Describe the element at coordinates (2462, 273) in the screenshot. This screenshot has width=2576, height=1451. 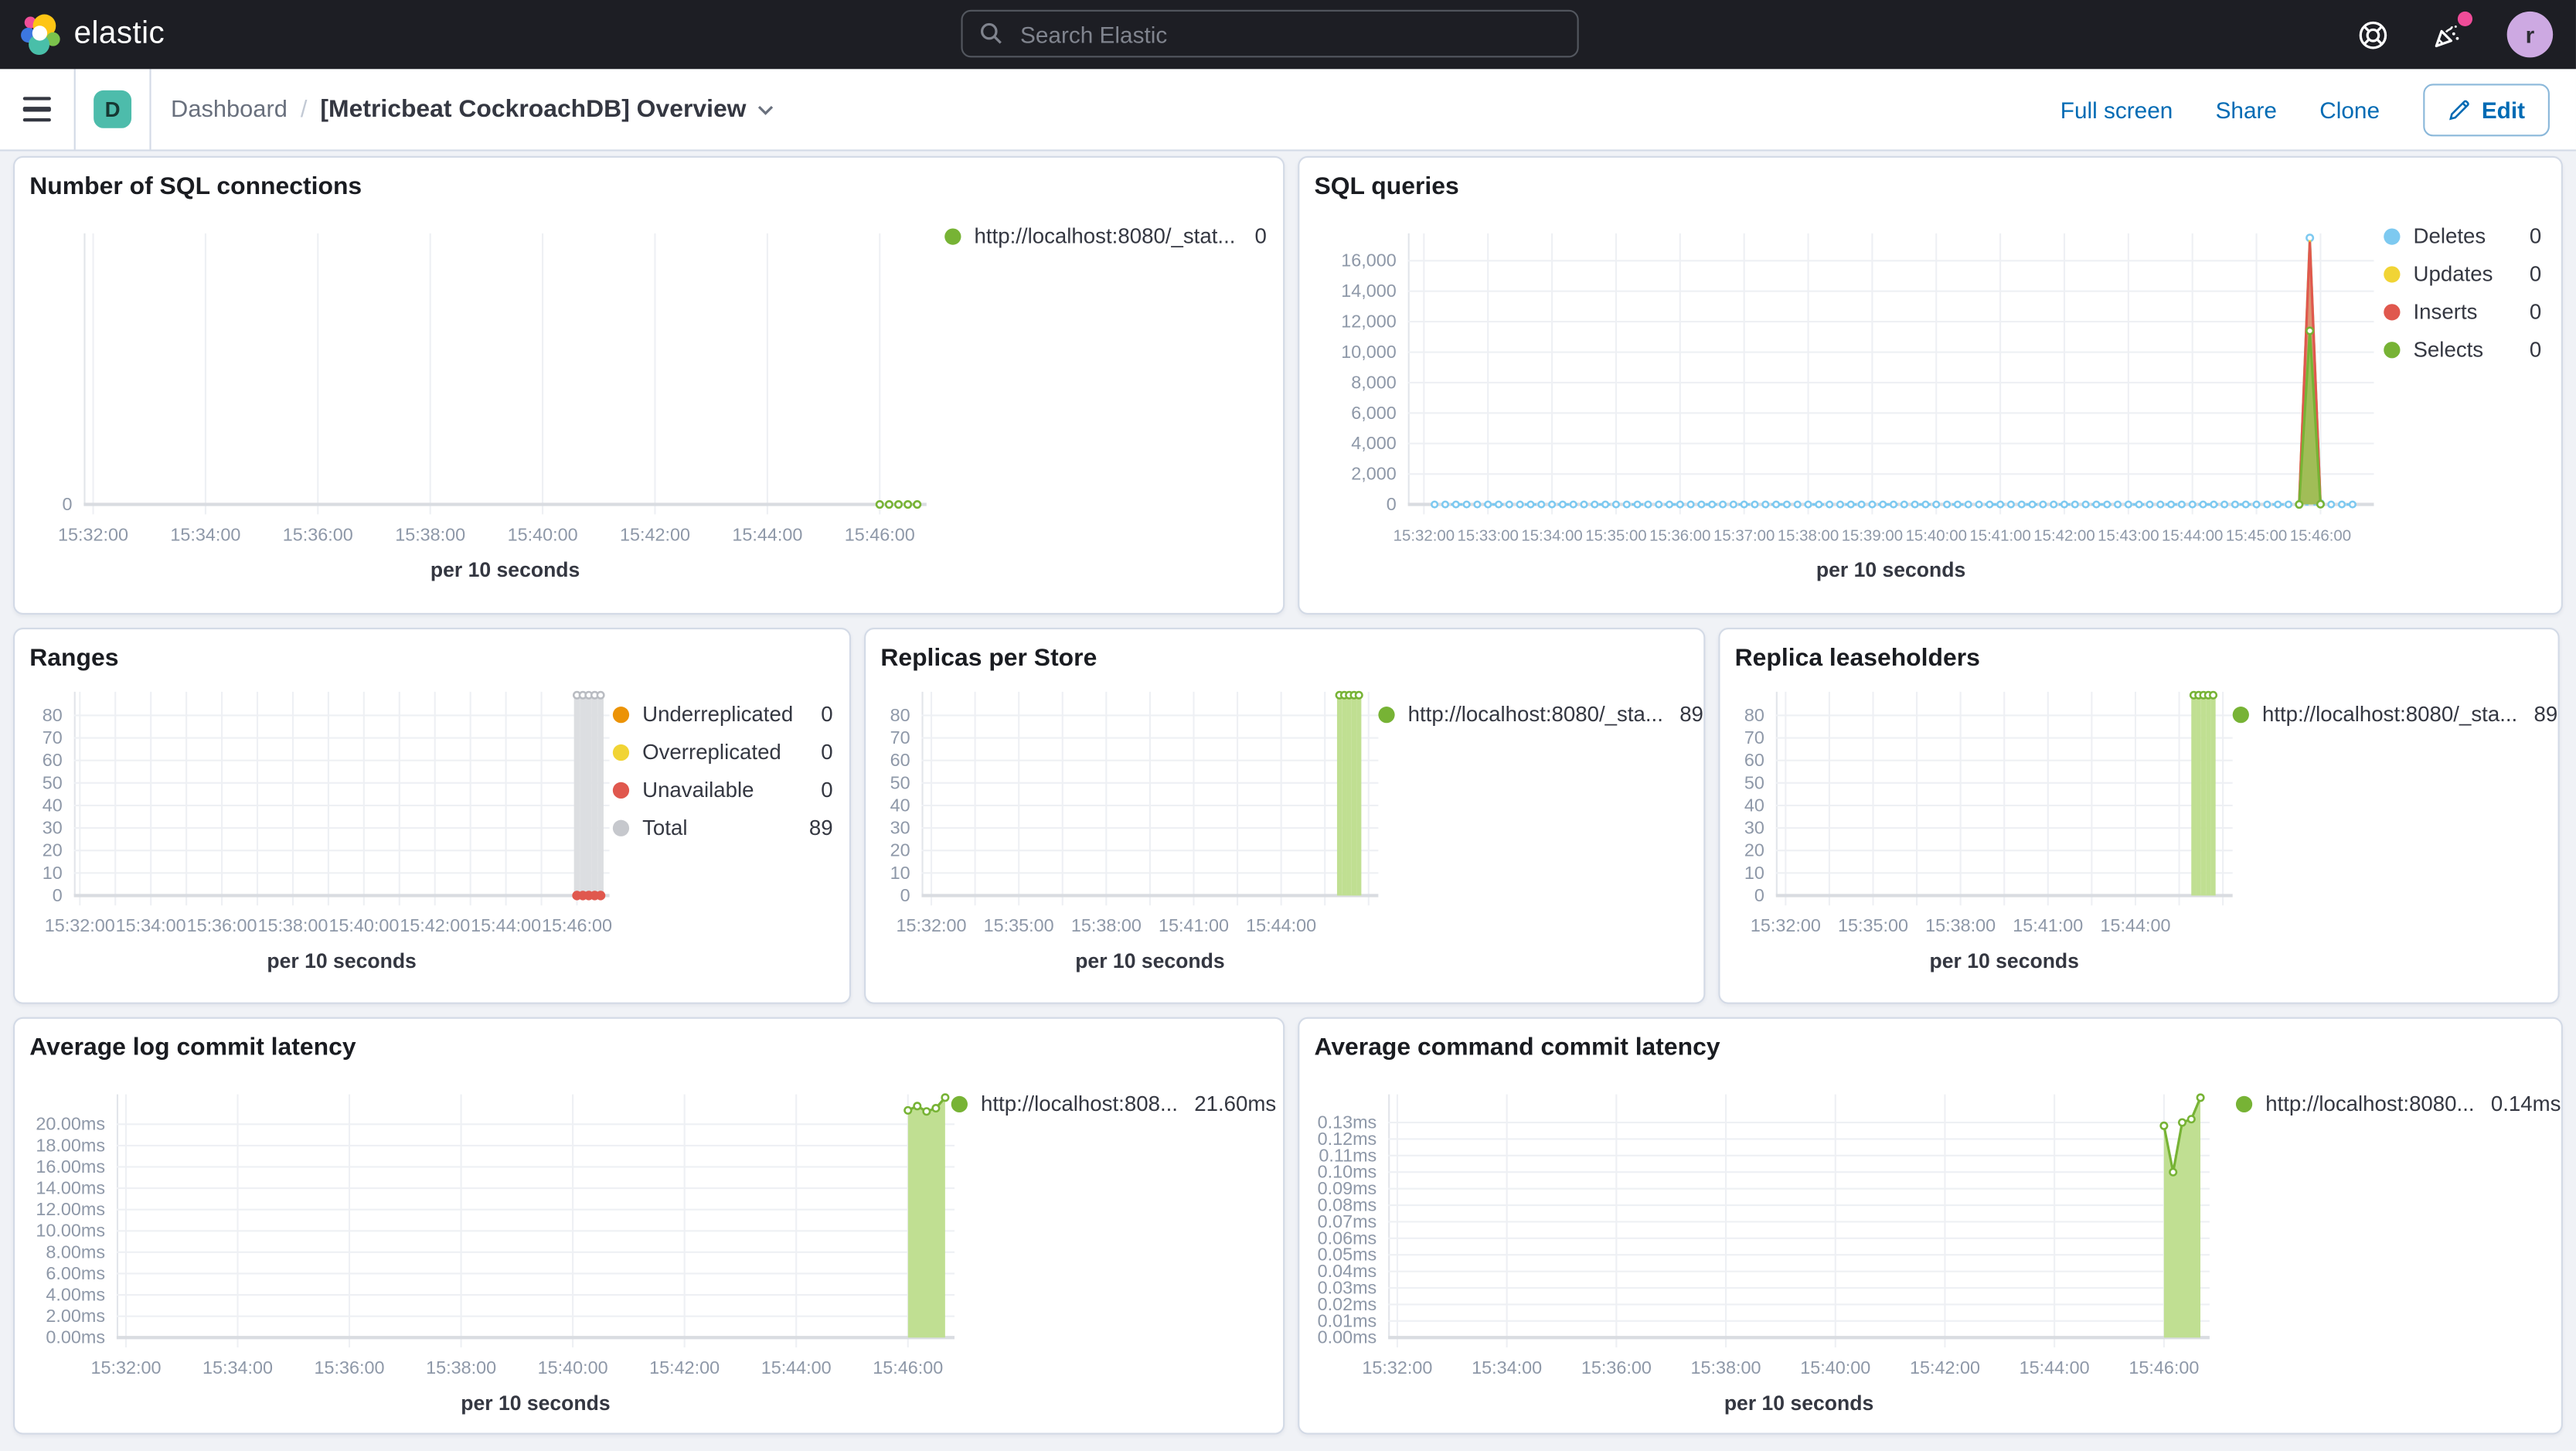
I see `legend-item: Updates 0` at that location.